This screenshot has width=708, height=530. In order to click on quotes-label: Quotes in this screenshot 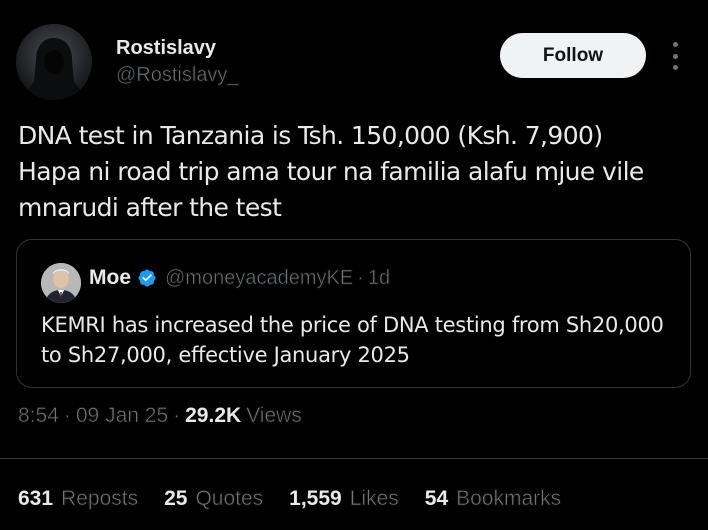, I will do `click(229, 499)`.